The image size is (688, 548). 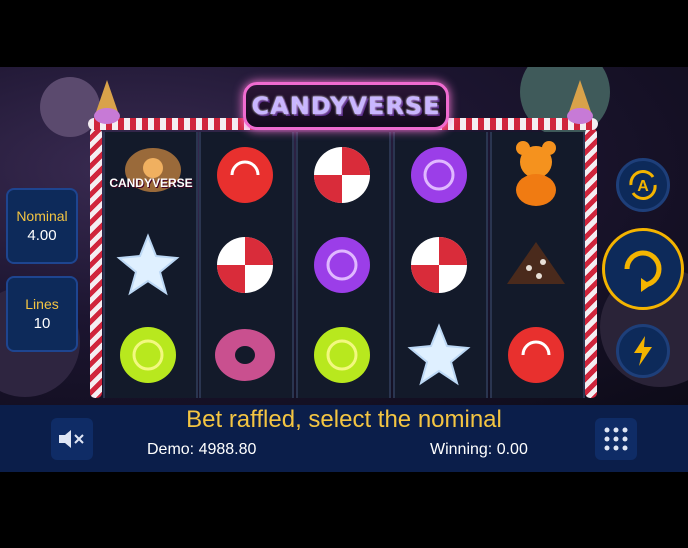 I want to click on svg-text: A, so click(x=643, y=186).